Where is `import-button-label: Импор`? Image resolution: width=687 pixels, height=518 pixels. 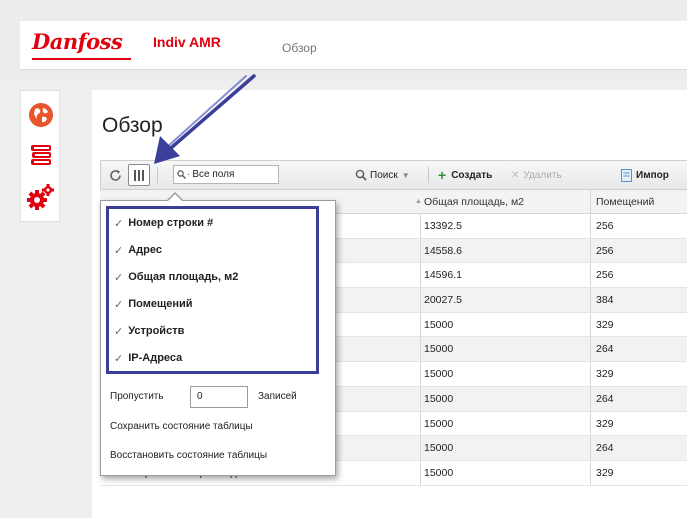
import-button-label: Импор is located at coordinates (652, 175).